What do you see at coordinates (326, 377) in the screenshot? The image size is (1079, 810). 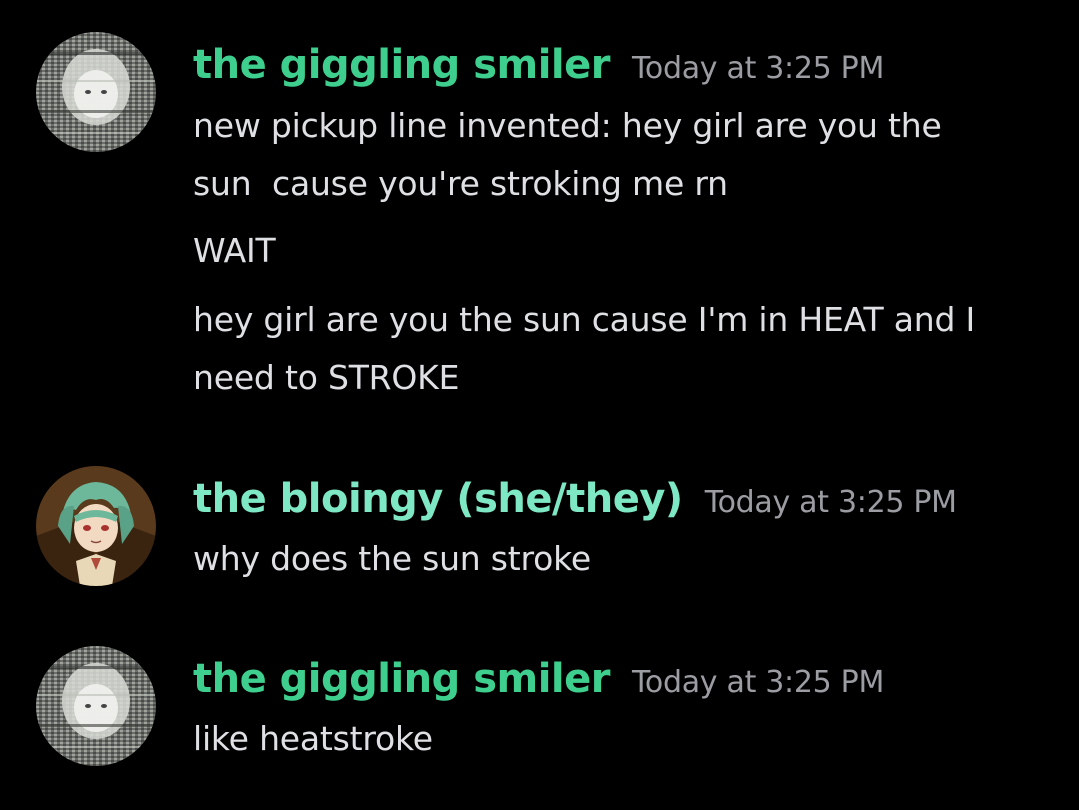 I see `message-text: need to STROKE` at bounding box center [326, 377].